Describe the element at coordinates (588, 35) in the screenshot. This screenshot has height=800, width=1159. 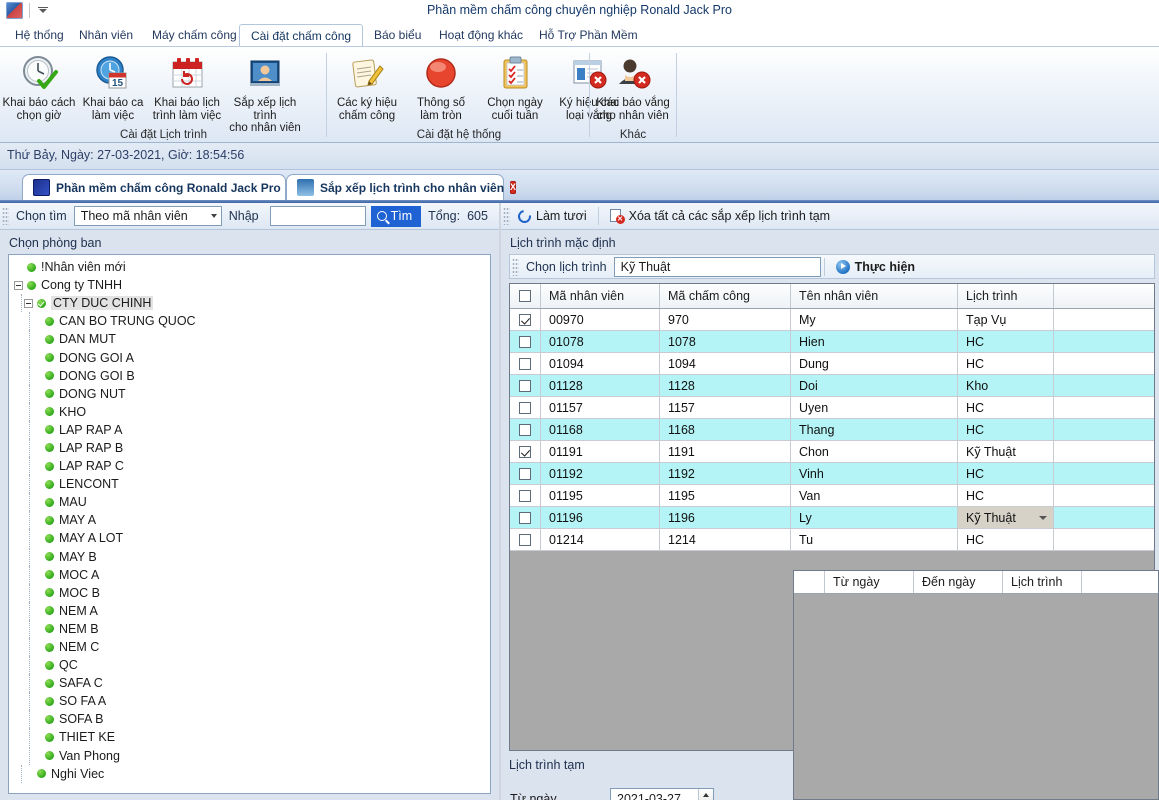
I see `ribbon-tab-ho-tro-phan-mem: Hỗ Trợ Phần Mềm` at that location.